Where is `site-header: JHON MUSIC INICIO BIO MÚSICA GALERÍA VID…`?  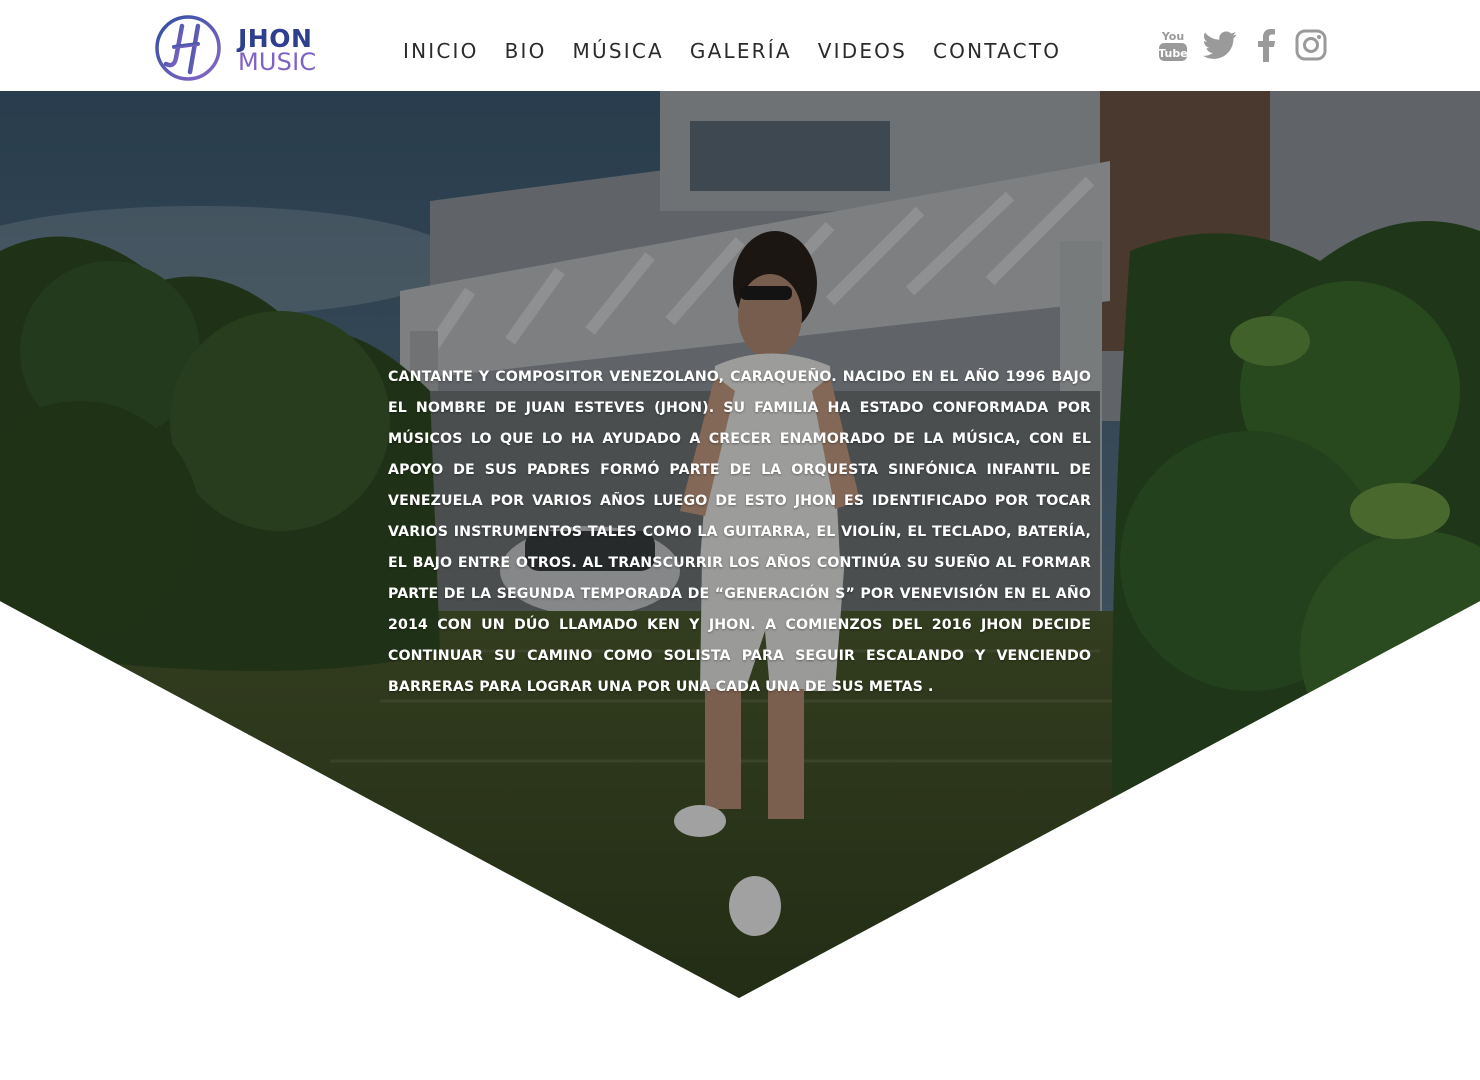
site-header: JHON MUSIC INICIO BIO MÚSICA GALERÍA VID… is located at coordinates (740, 45).